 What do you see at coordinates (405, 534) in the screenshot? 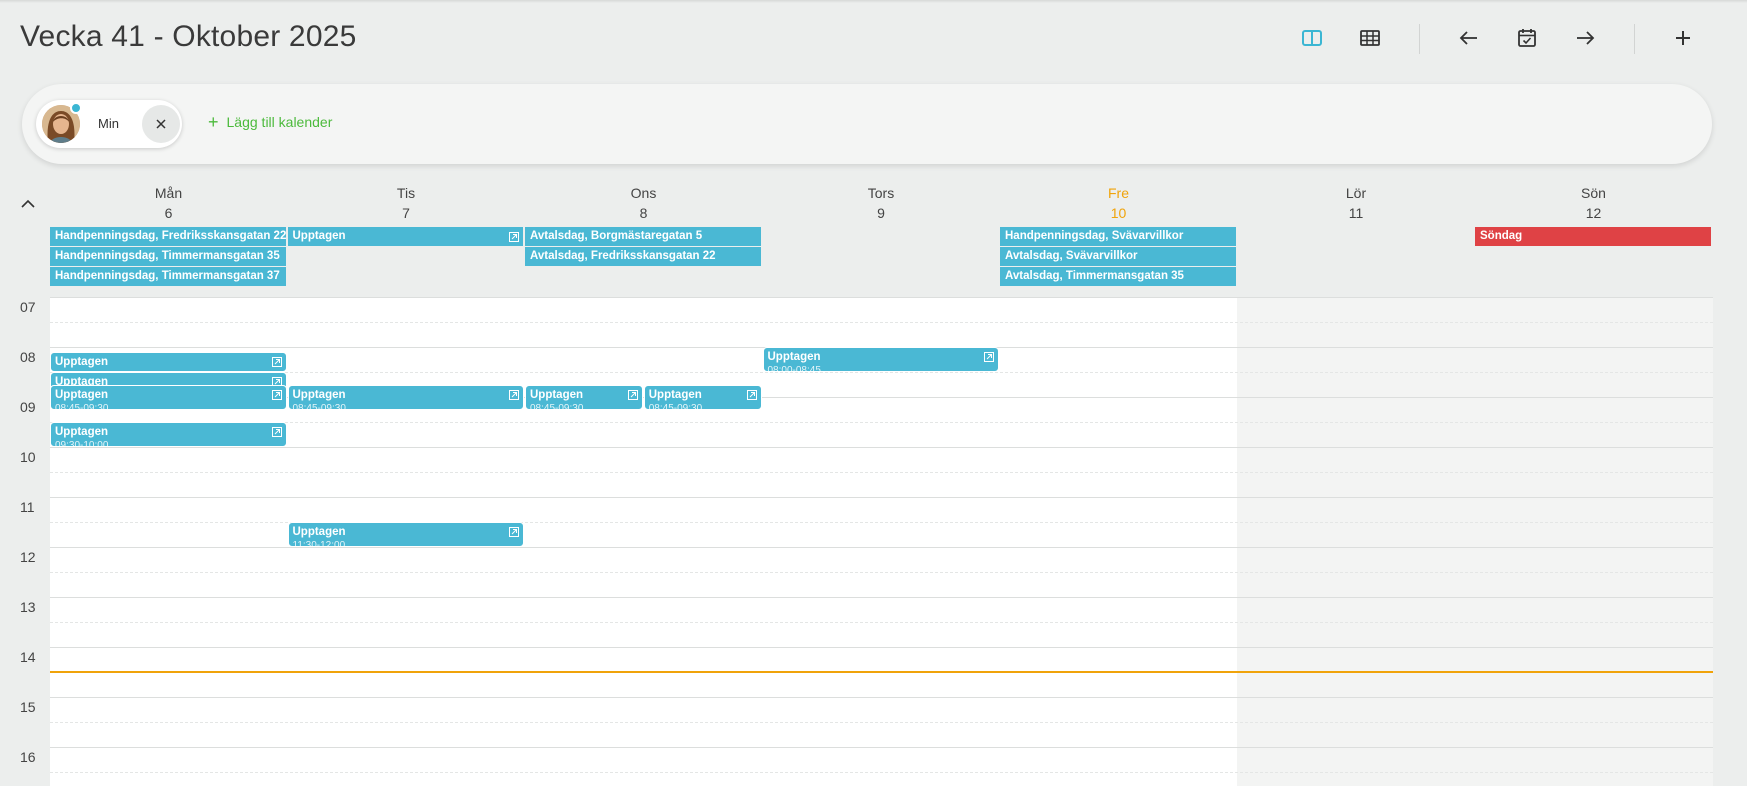
I see `timed-event: Upptagen 11:30-12:00` at bounding box center [405, 534].